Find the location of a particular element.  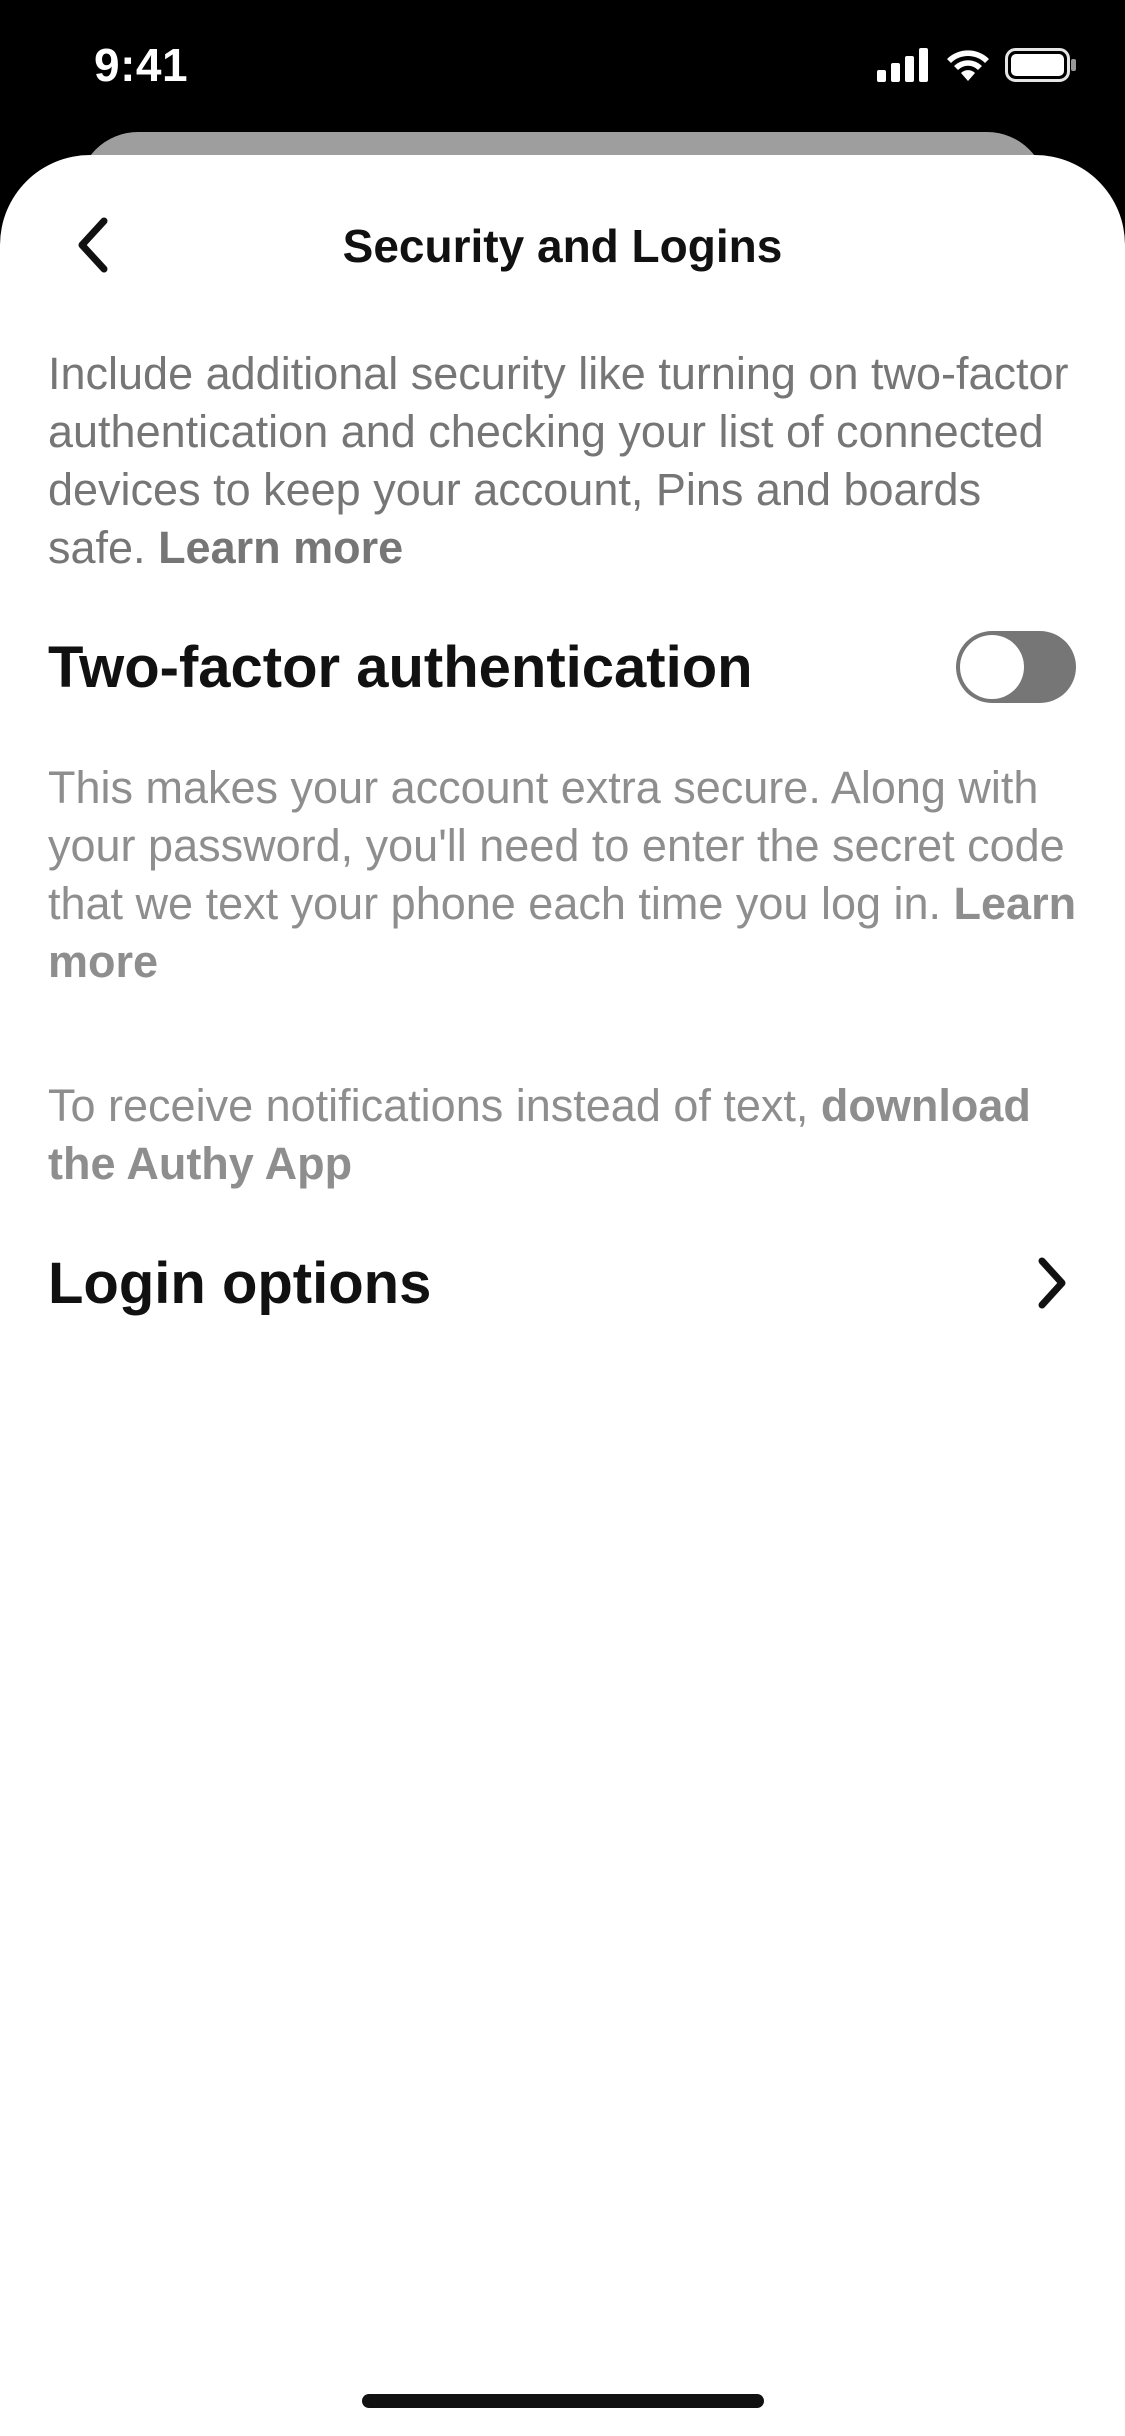

home-indicator is located at coordinates (563, 2401).